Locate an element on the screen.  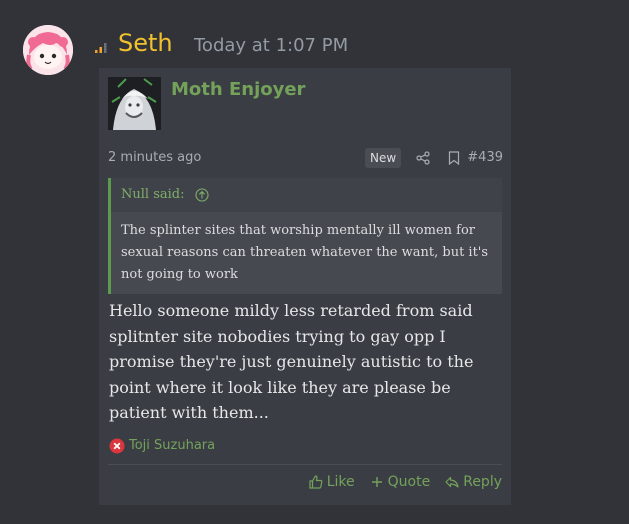
bookmark-icon is located at coordinates (454, 158).